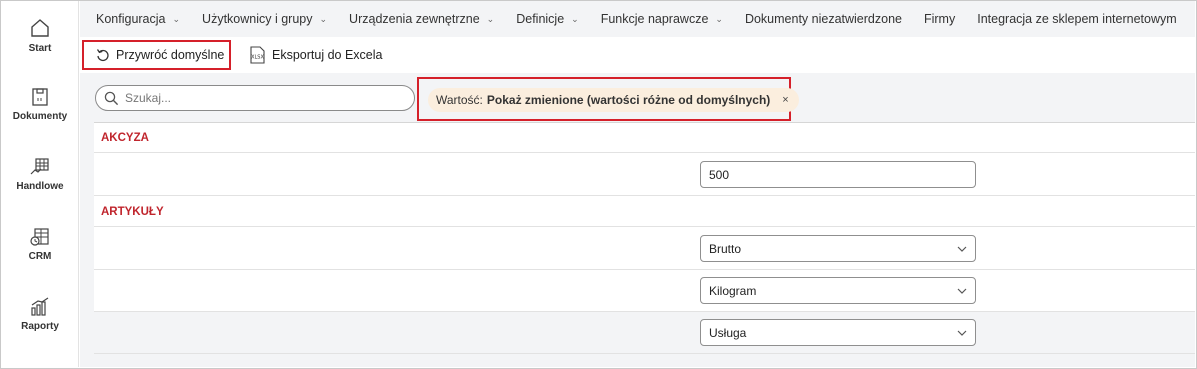  Describe the element at coordinates (414, 19) in the screenshot. I see `nav-item-label: Urządzenia zewnętrzne` at that location.